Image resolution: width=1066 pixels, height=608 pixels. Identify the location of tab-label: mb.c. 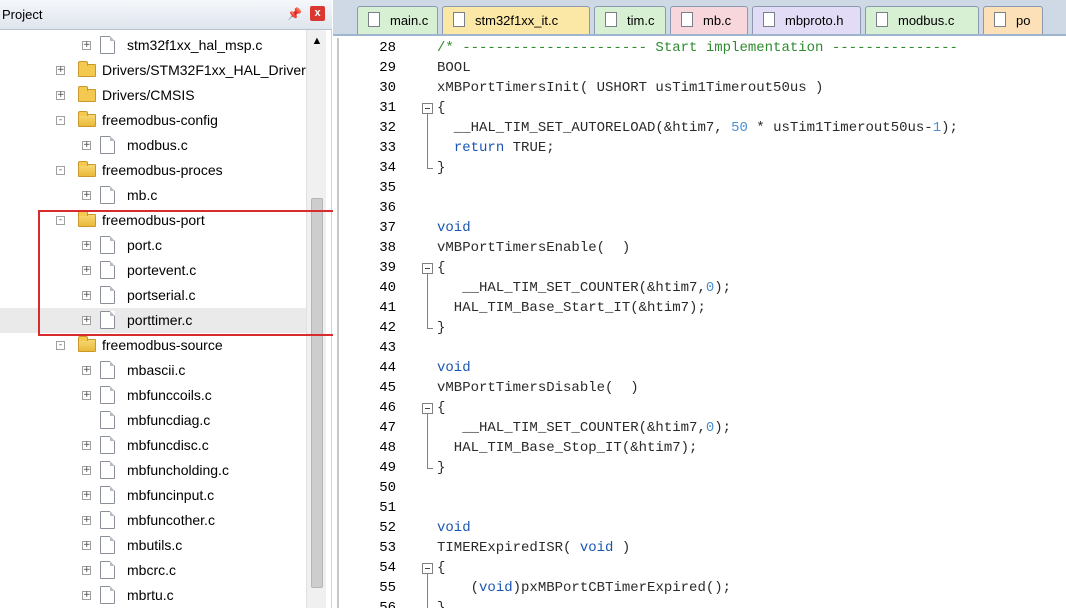
(717, 20).